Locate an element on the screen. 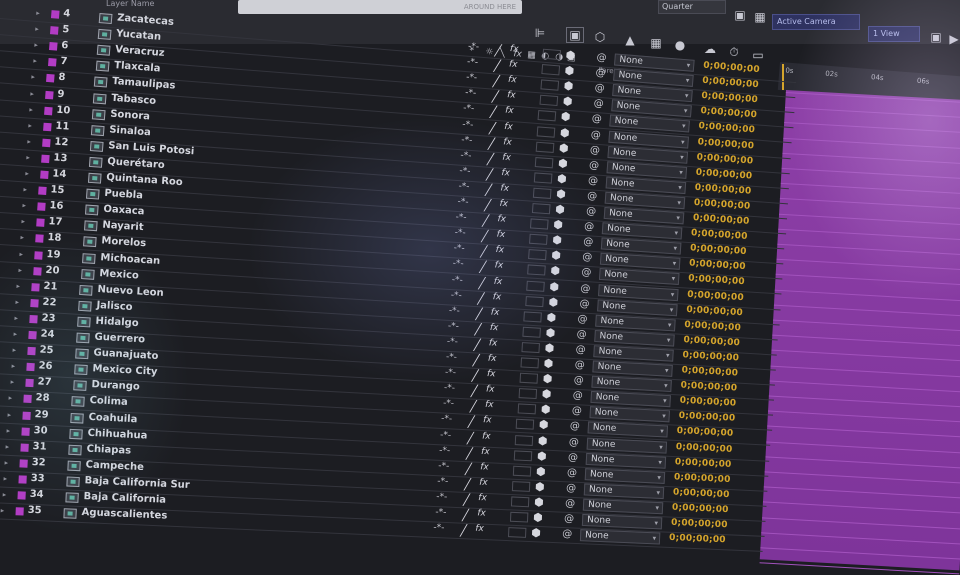 This screenshot has height=575, width=960. layer-name: Campeche is located at coordinates (114, 466).